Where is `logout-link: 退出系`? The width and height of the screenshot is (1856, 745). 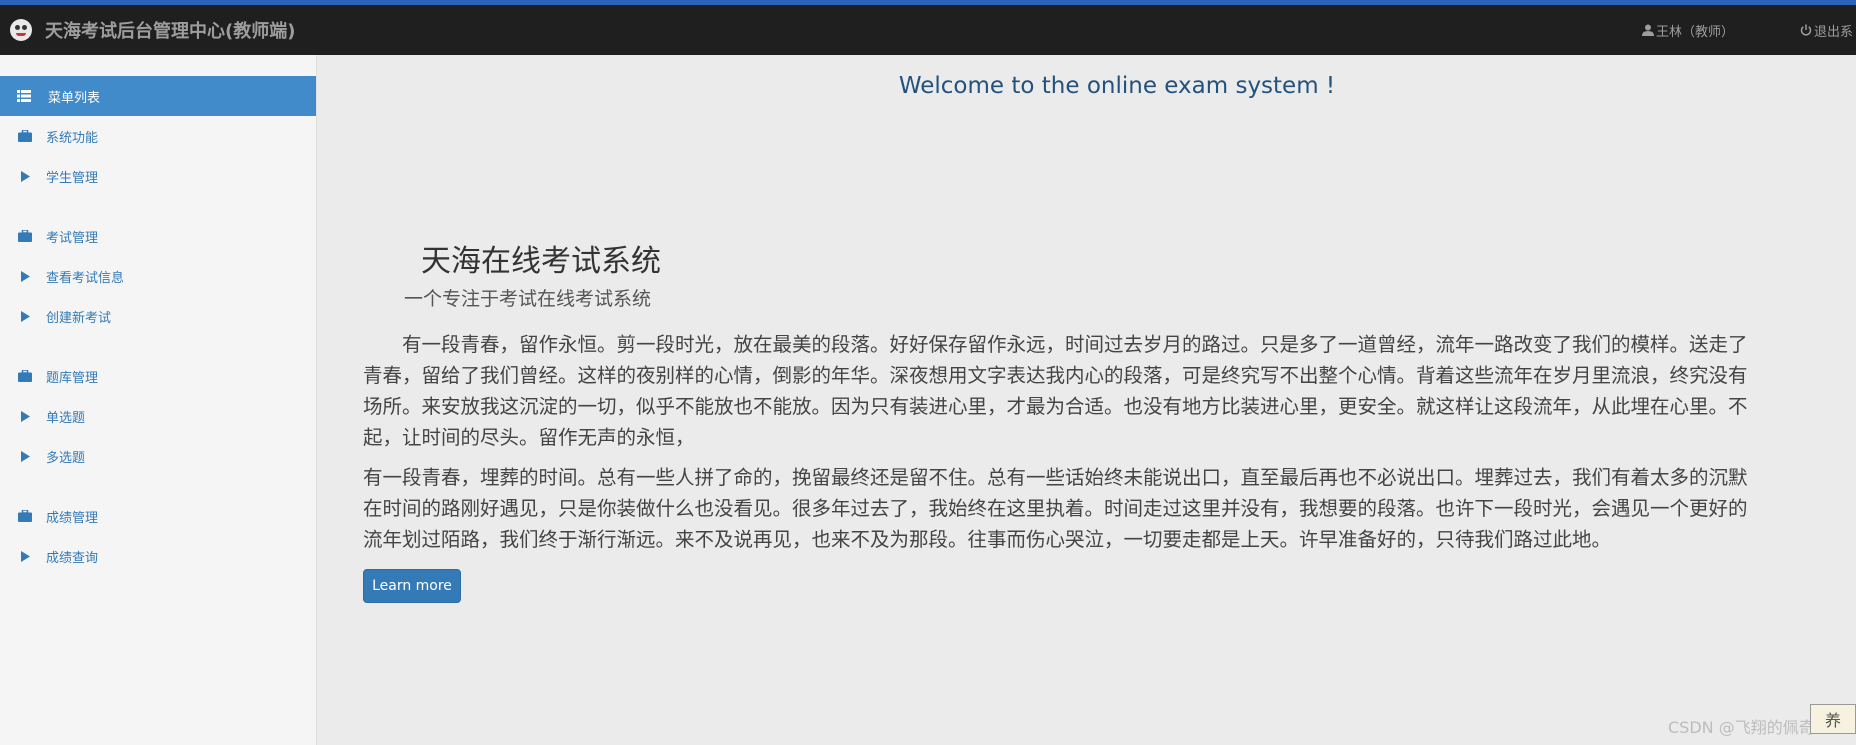
logout-link: 退出系 is located at coordinates (1826, 30).